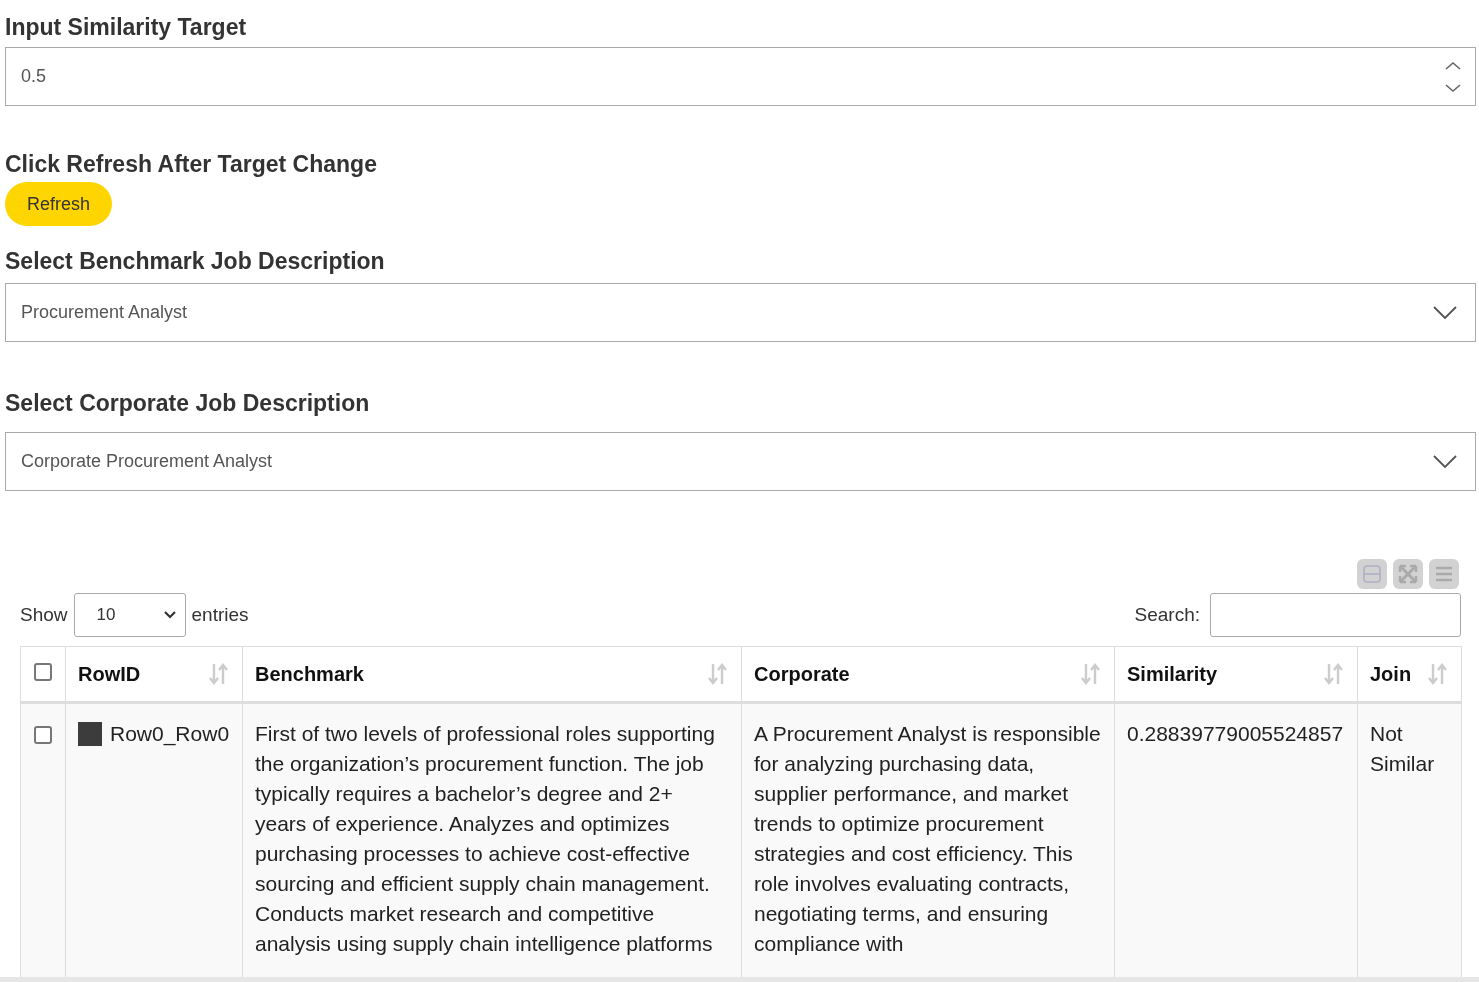 The height and width of the screenshot is (982, 1479). I want to click on dropdown: Corporate Procurement Analyst, so click(740, 461).